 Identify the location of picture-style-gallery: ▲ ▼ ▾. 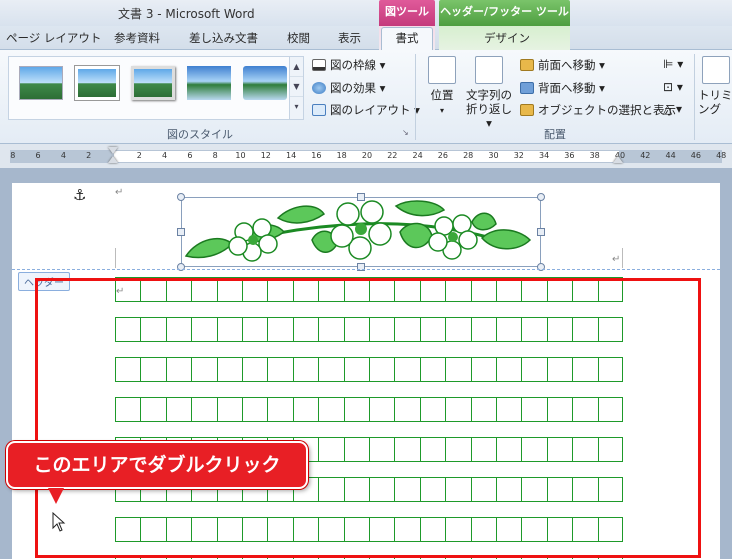
(156, 88).